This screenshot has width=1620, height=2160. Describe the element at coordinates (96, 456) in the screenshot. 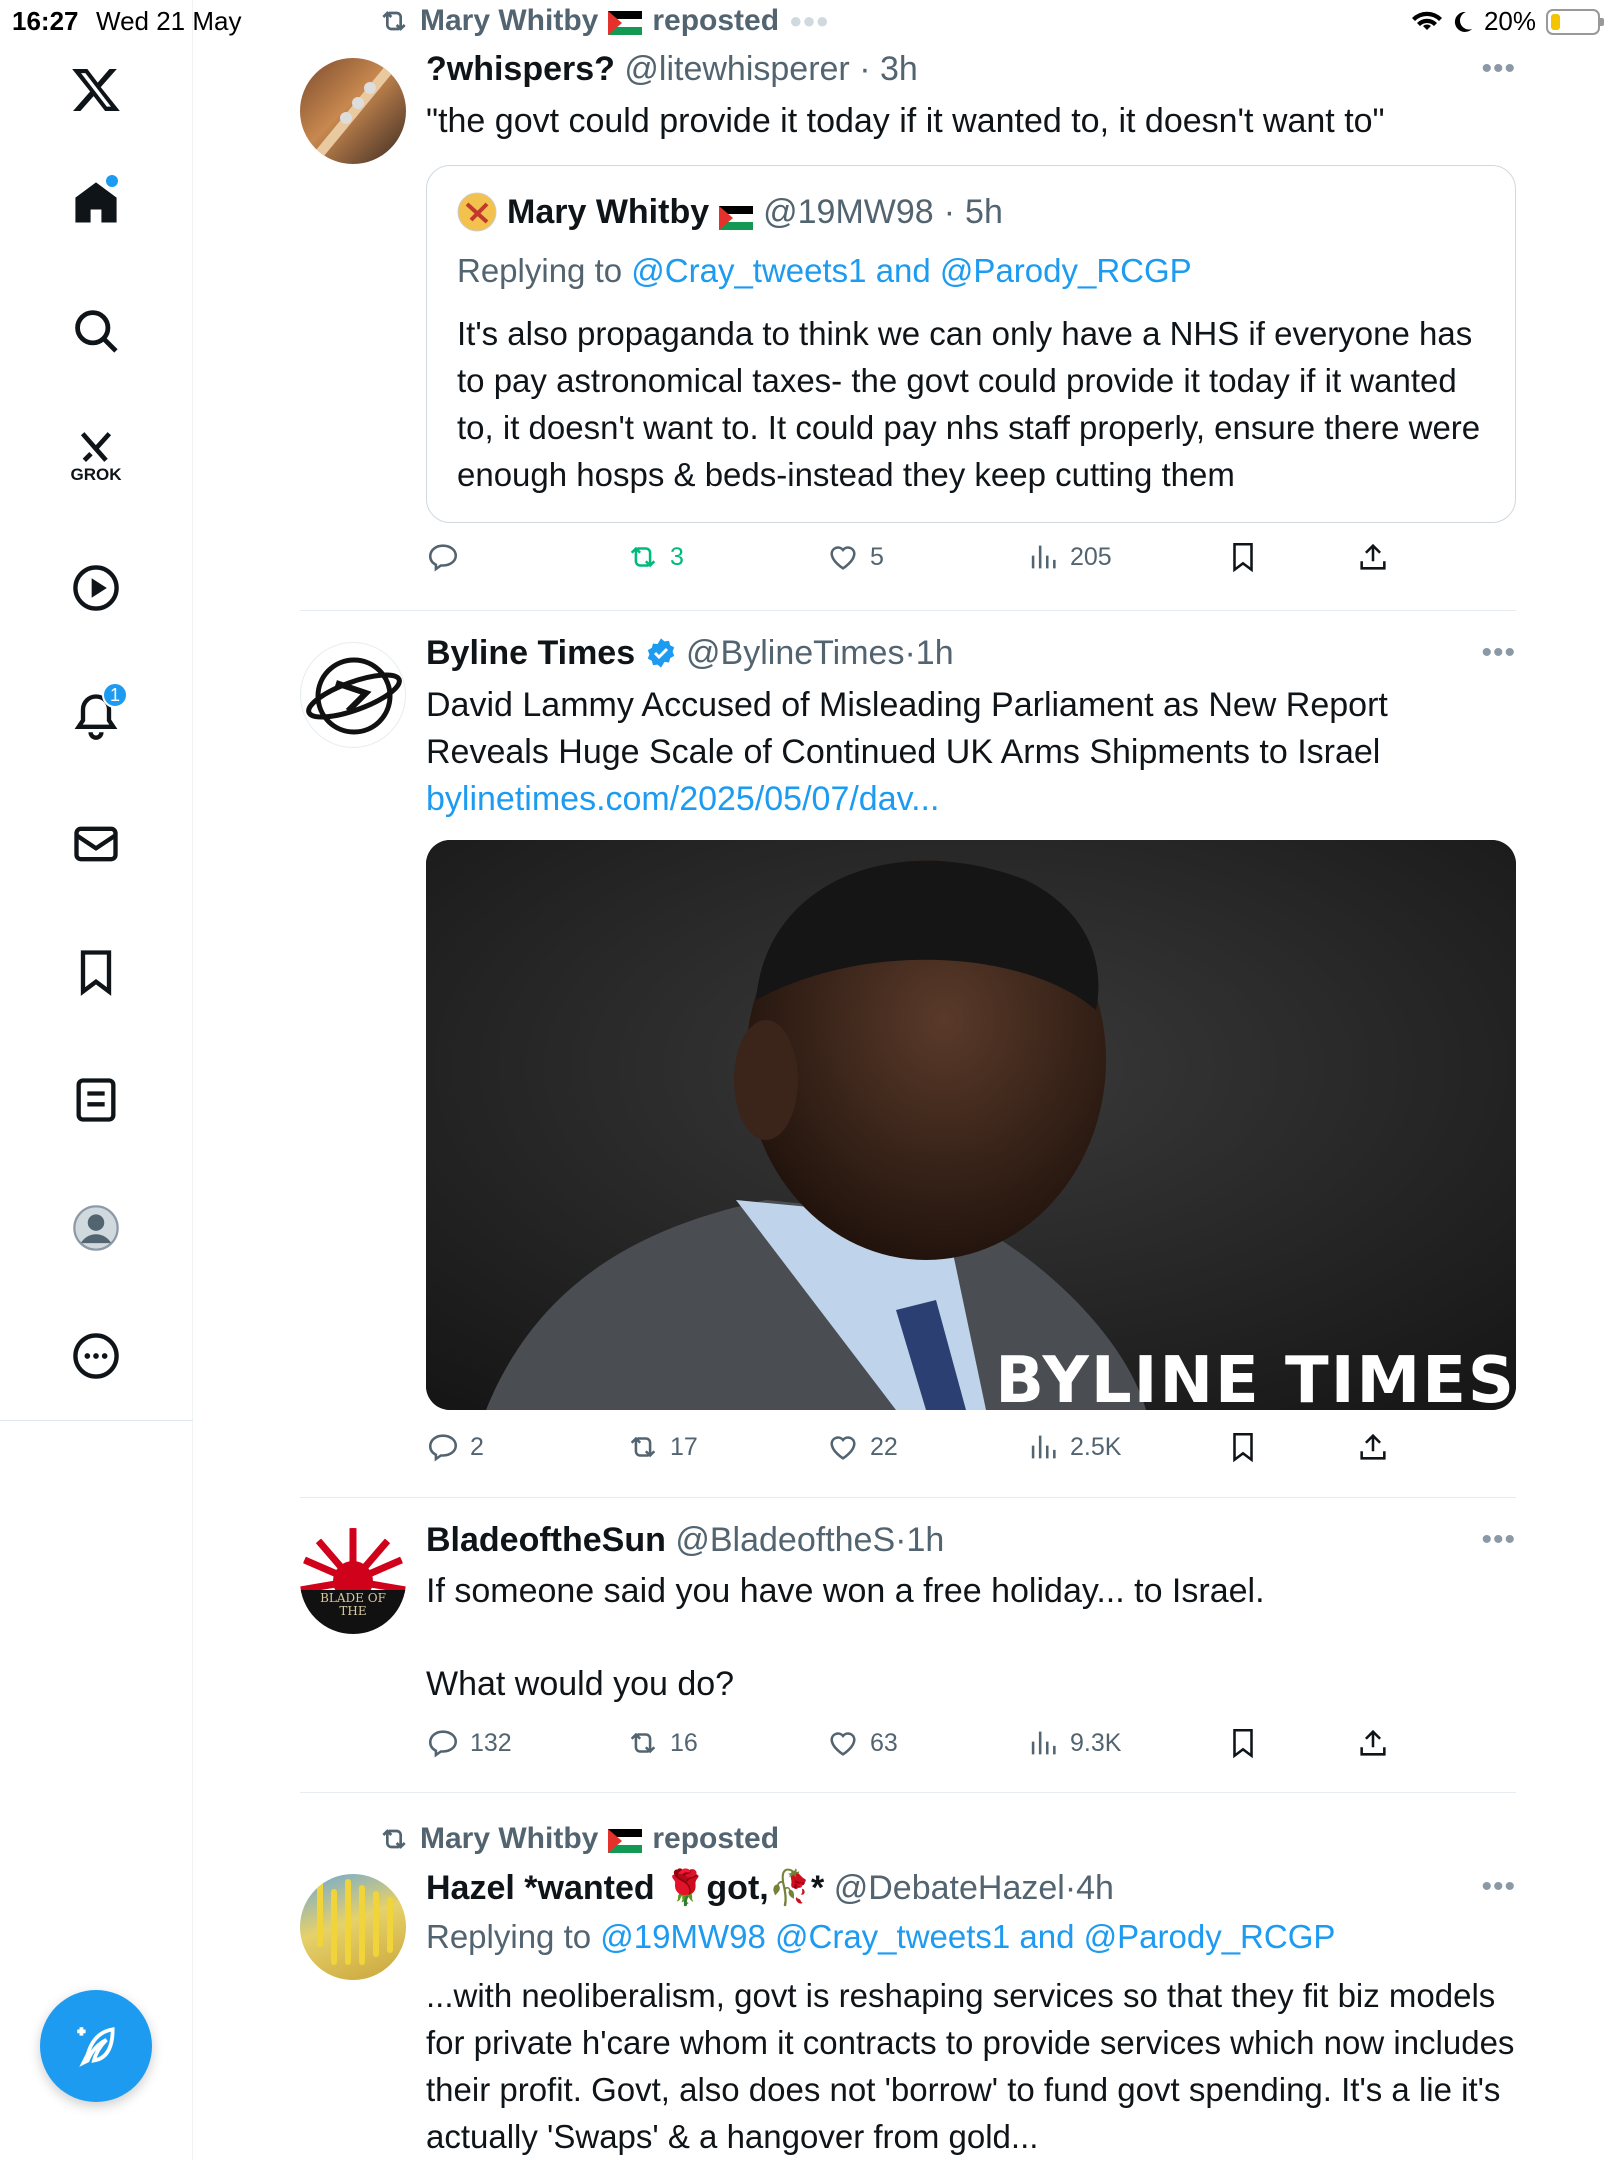

I see `grok-icon: GROK` at that location.